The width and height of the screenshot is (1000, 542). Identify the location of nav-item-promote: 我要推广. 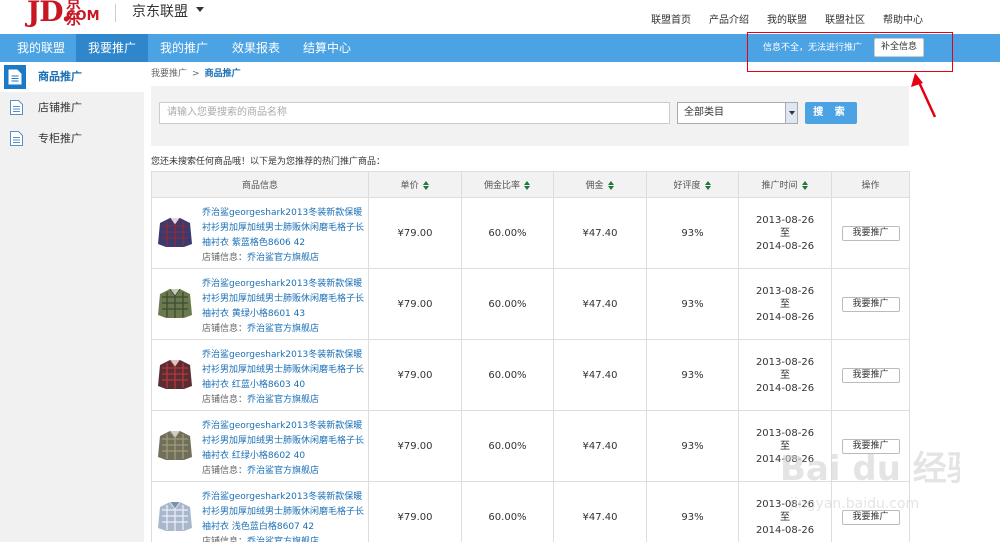
(112, 48).